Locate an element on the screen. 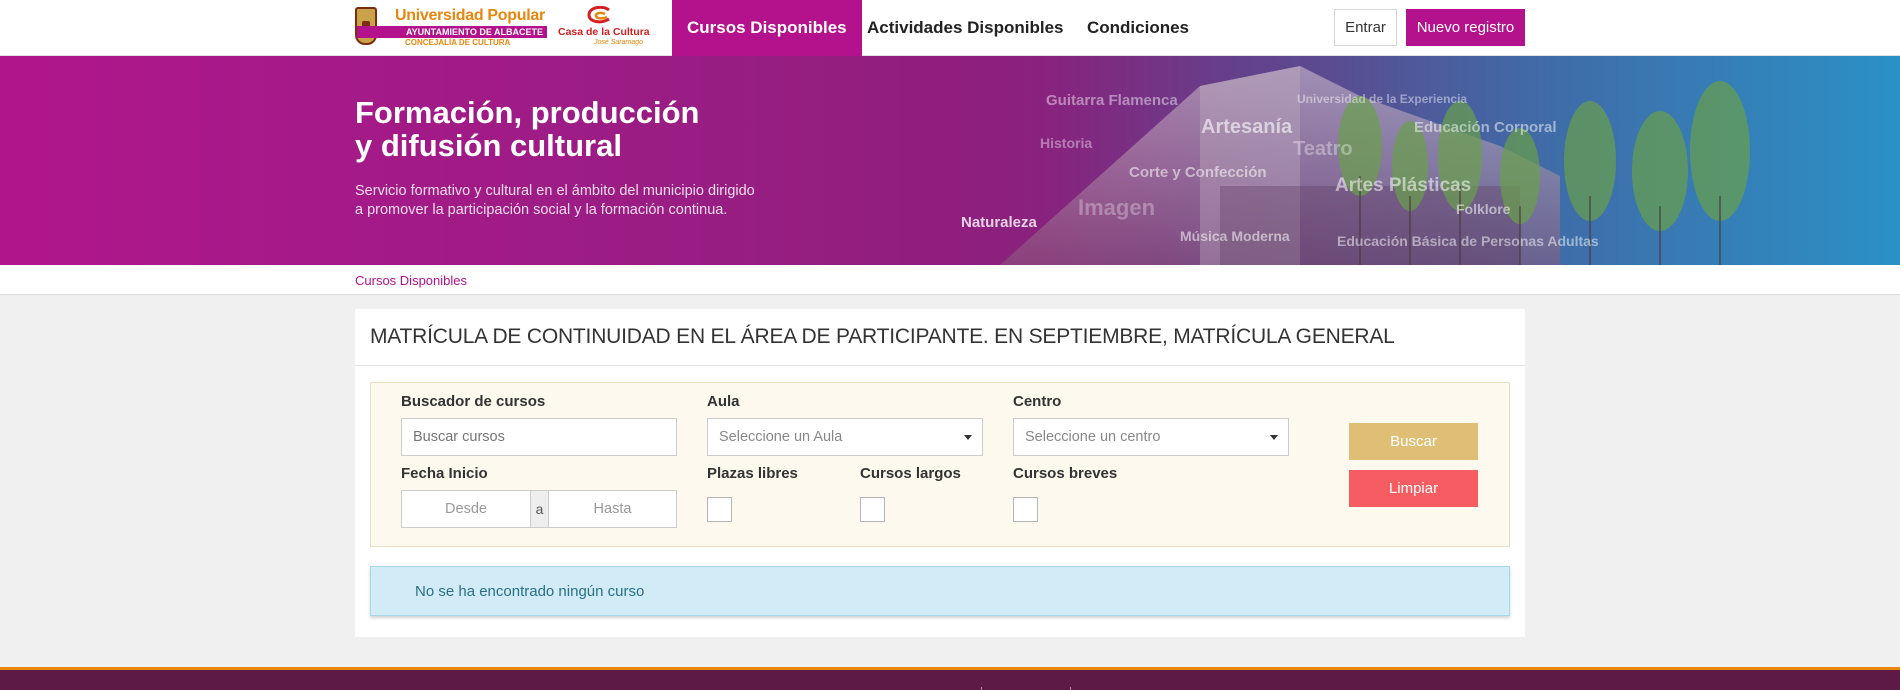 The height and width of the screenshot is (690, 1900). casa-cultura-title: Casa de la Cultura is located at coordinates (604, 32).